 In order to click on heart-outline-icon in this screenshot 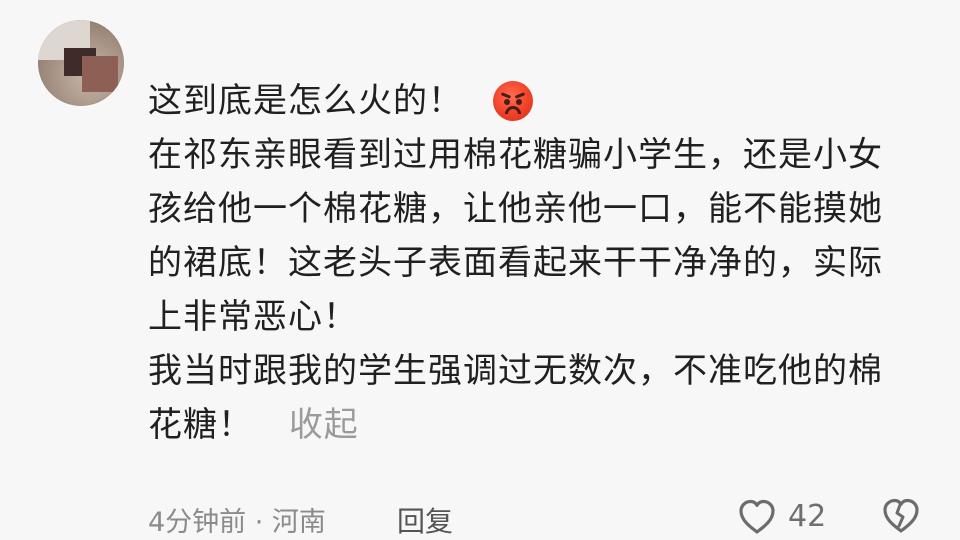, I will do `click(757, 517)`.